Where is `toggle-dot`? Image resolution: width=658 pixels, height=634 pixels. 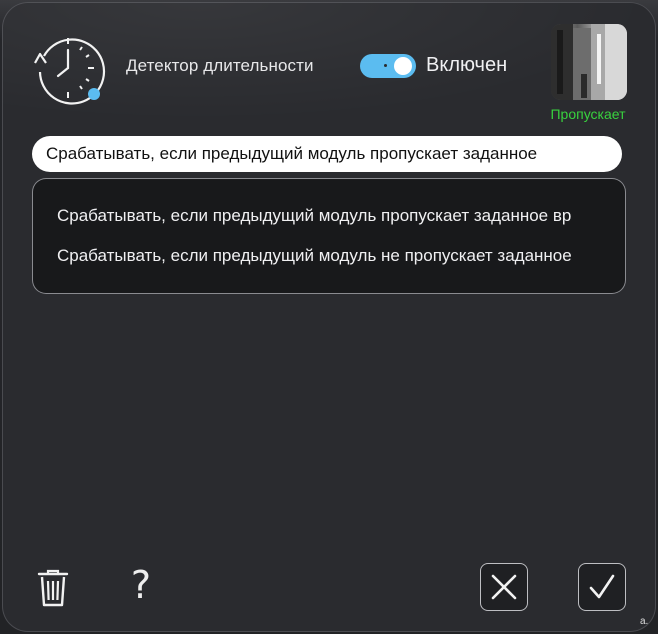 toggle-dot is located at coordinates (385, 65).